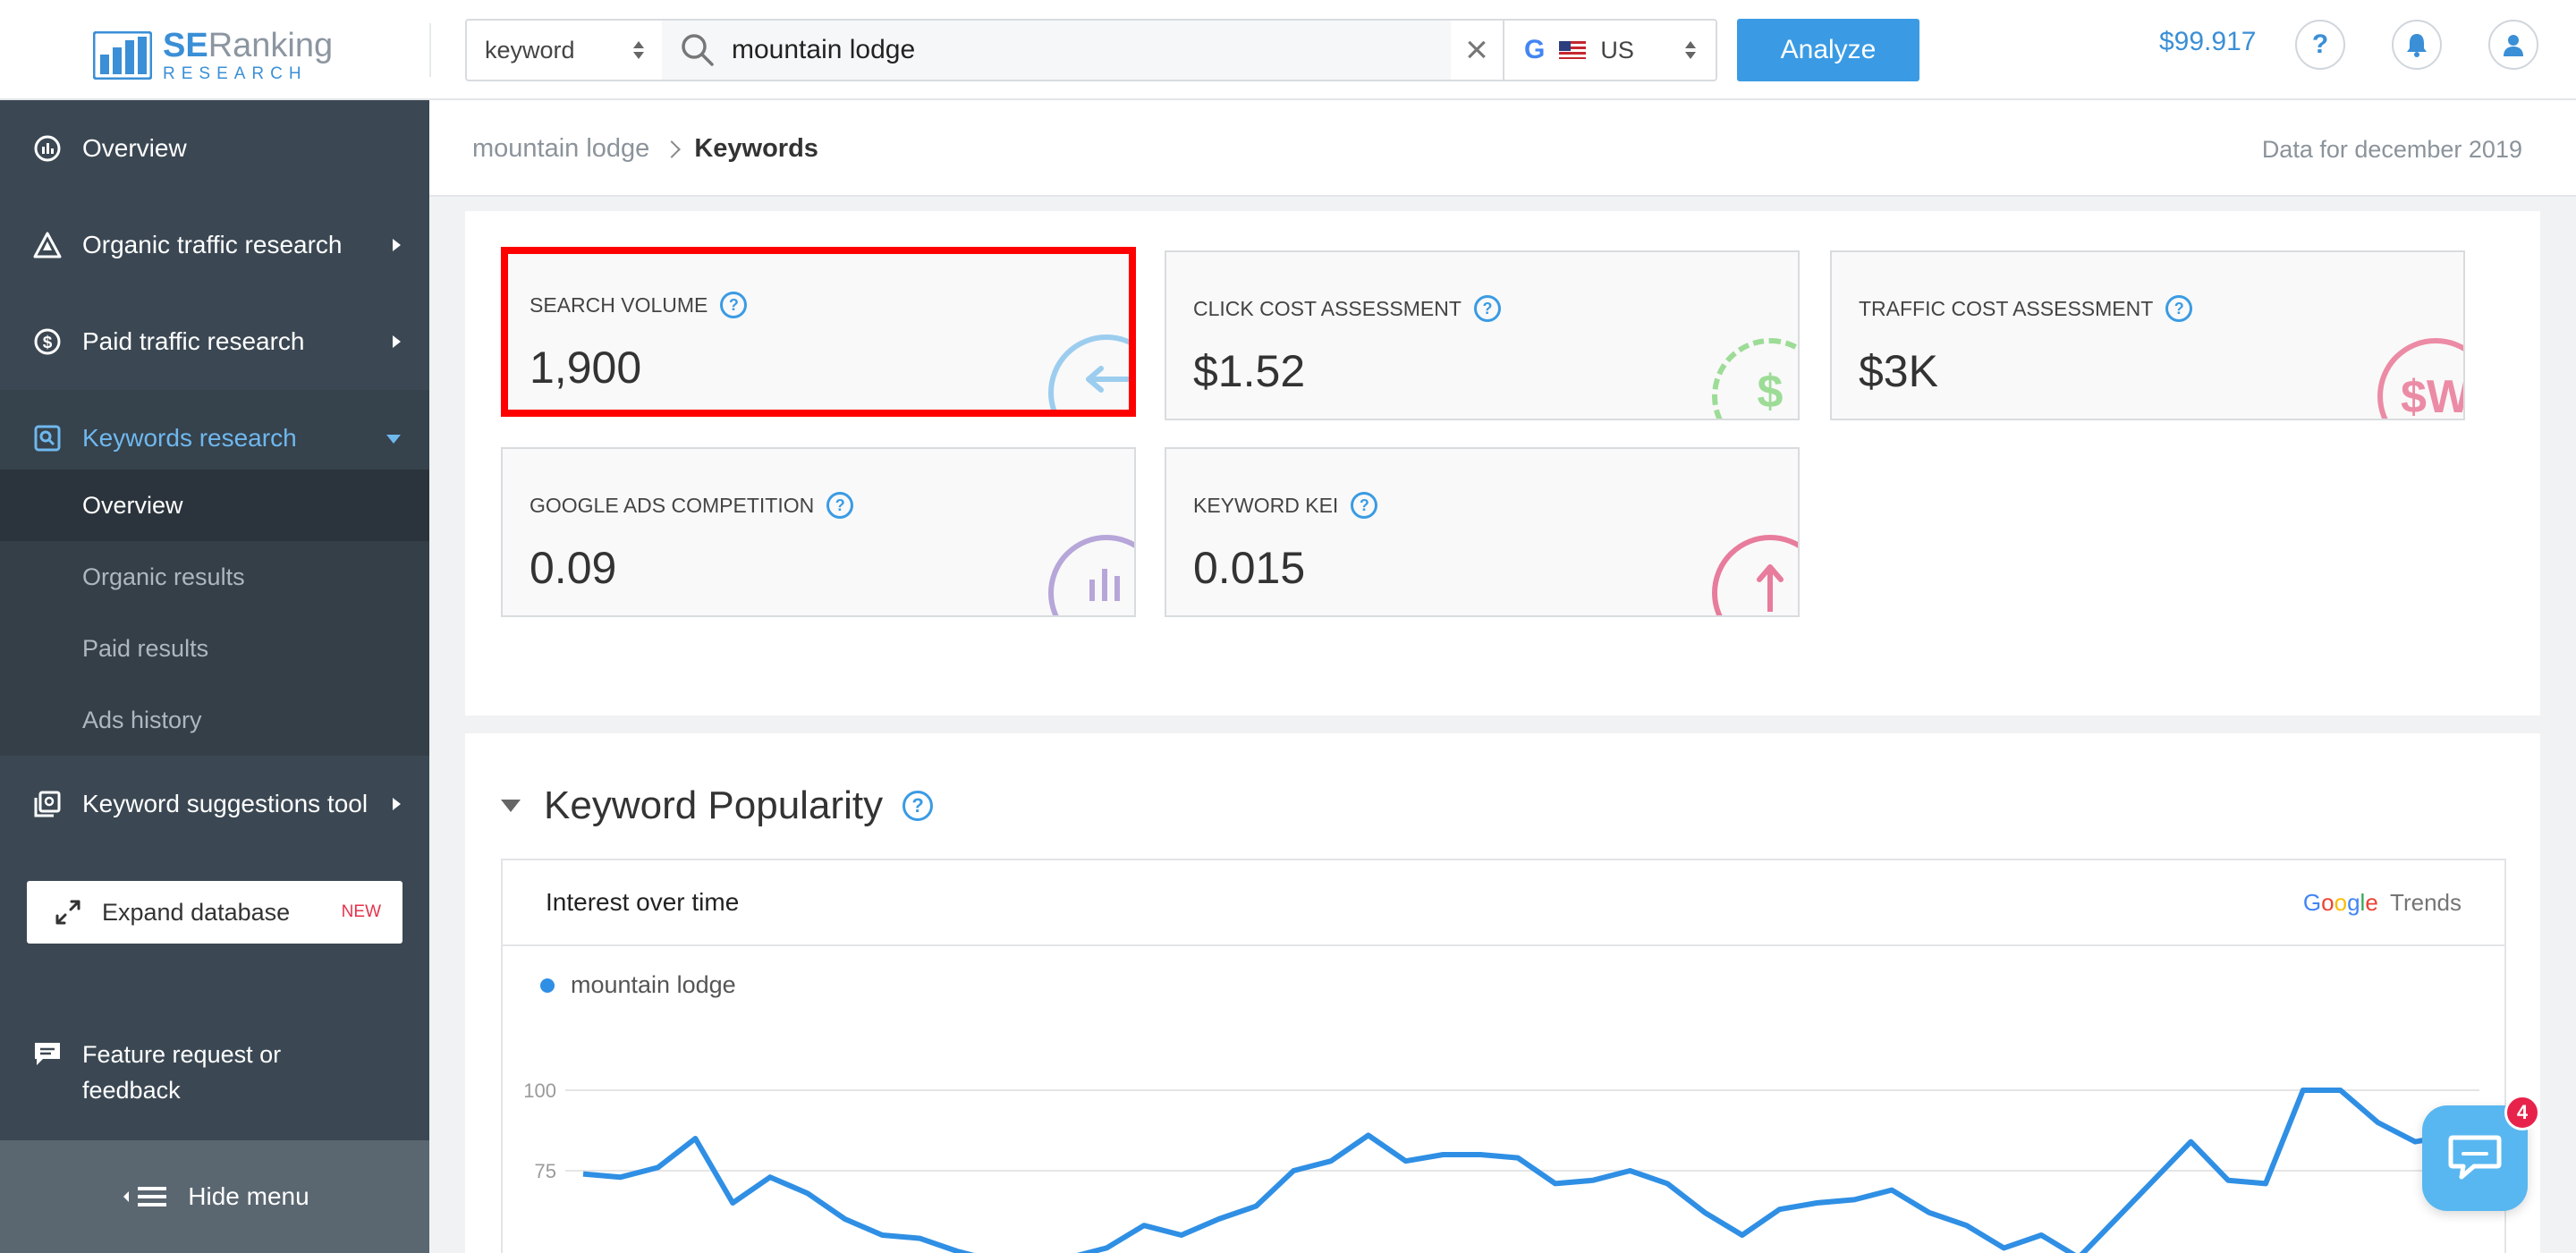  I want to click on sidebar-item-organic-traffic: Organic traffic research, so click(214, 245).